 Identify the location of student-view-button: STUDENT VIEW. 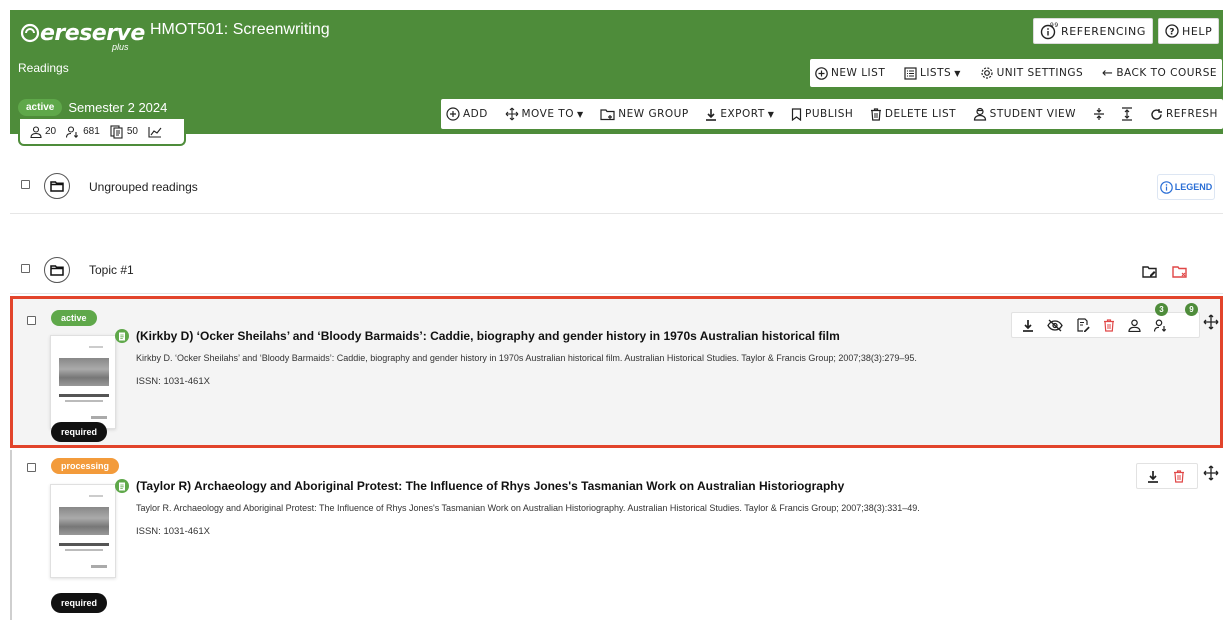
(1024, 114).